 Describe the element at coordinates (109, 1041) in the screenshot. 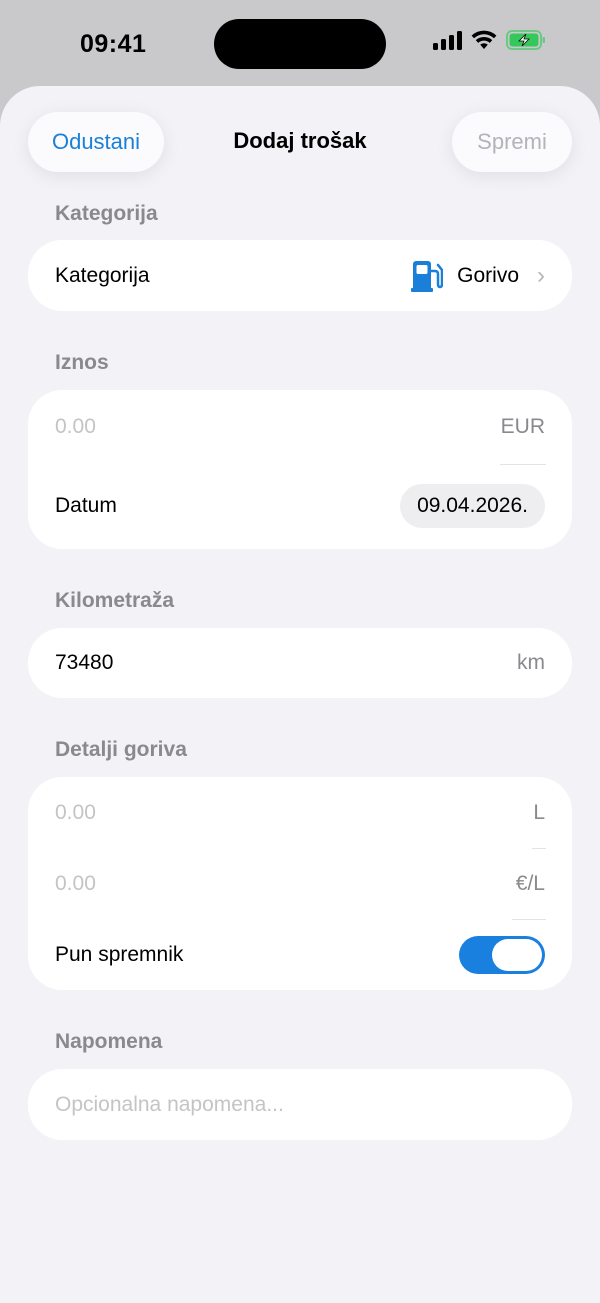

I see `note-section-header: Napomena` at that location.